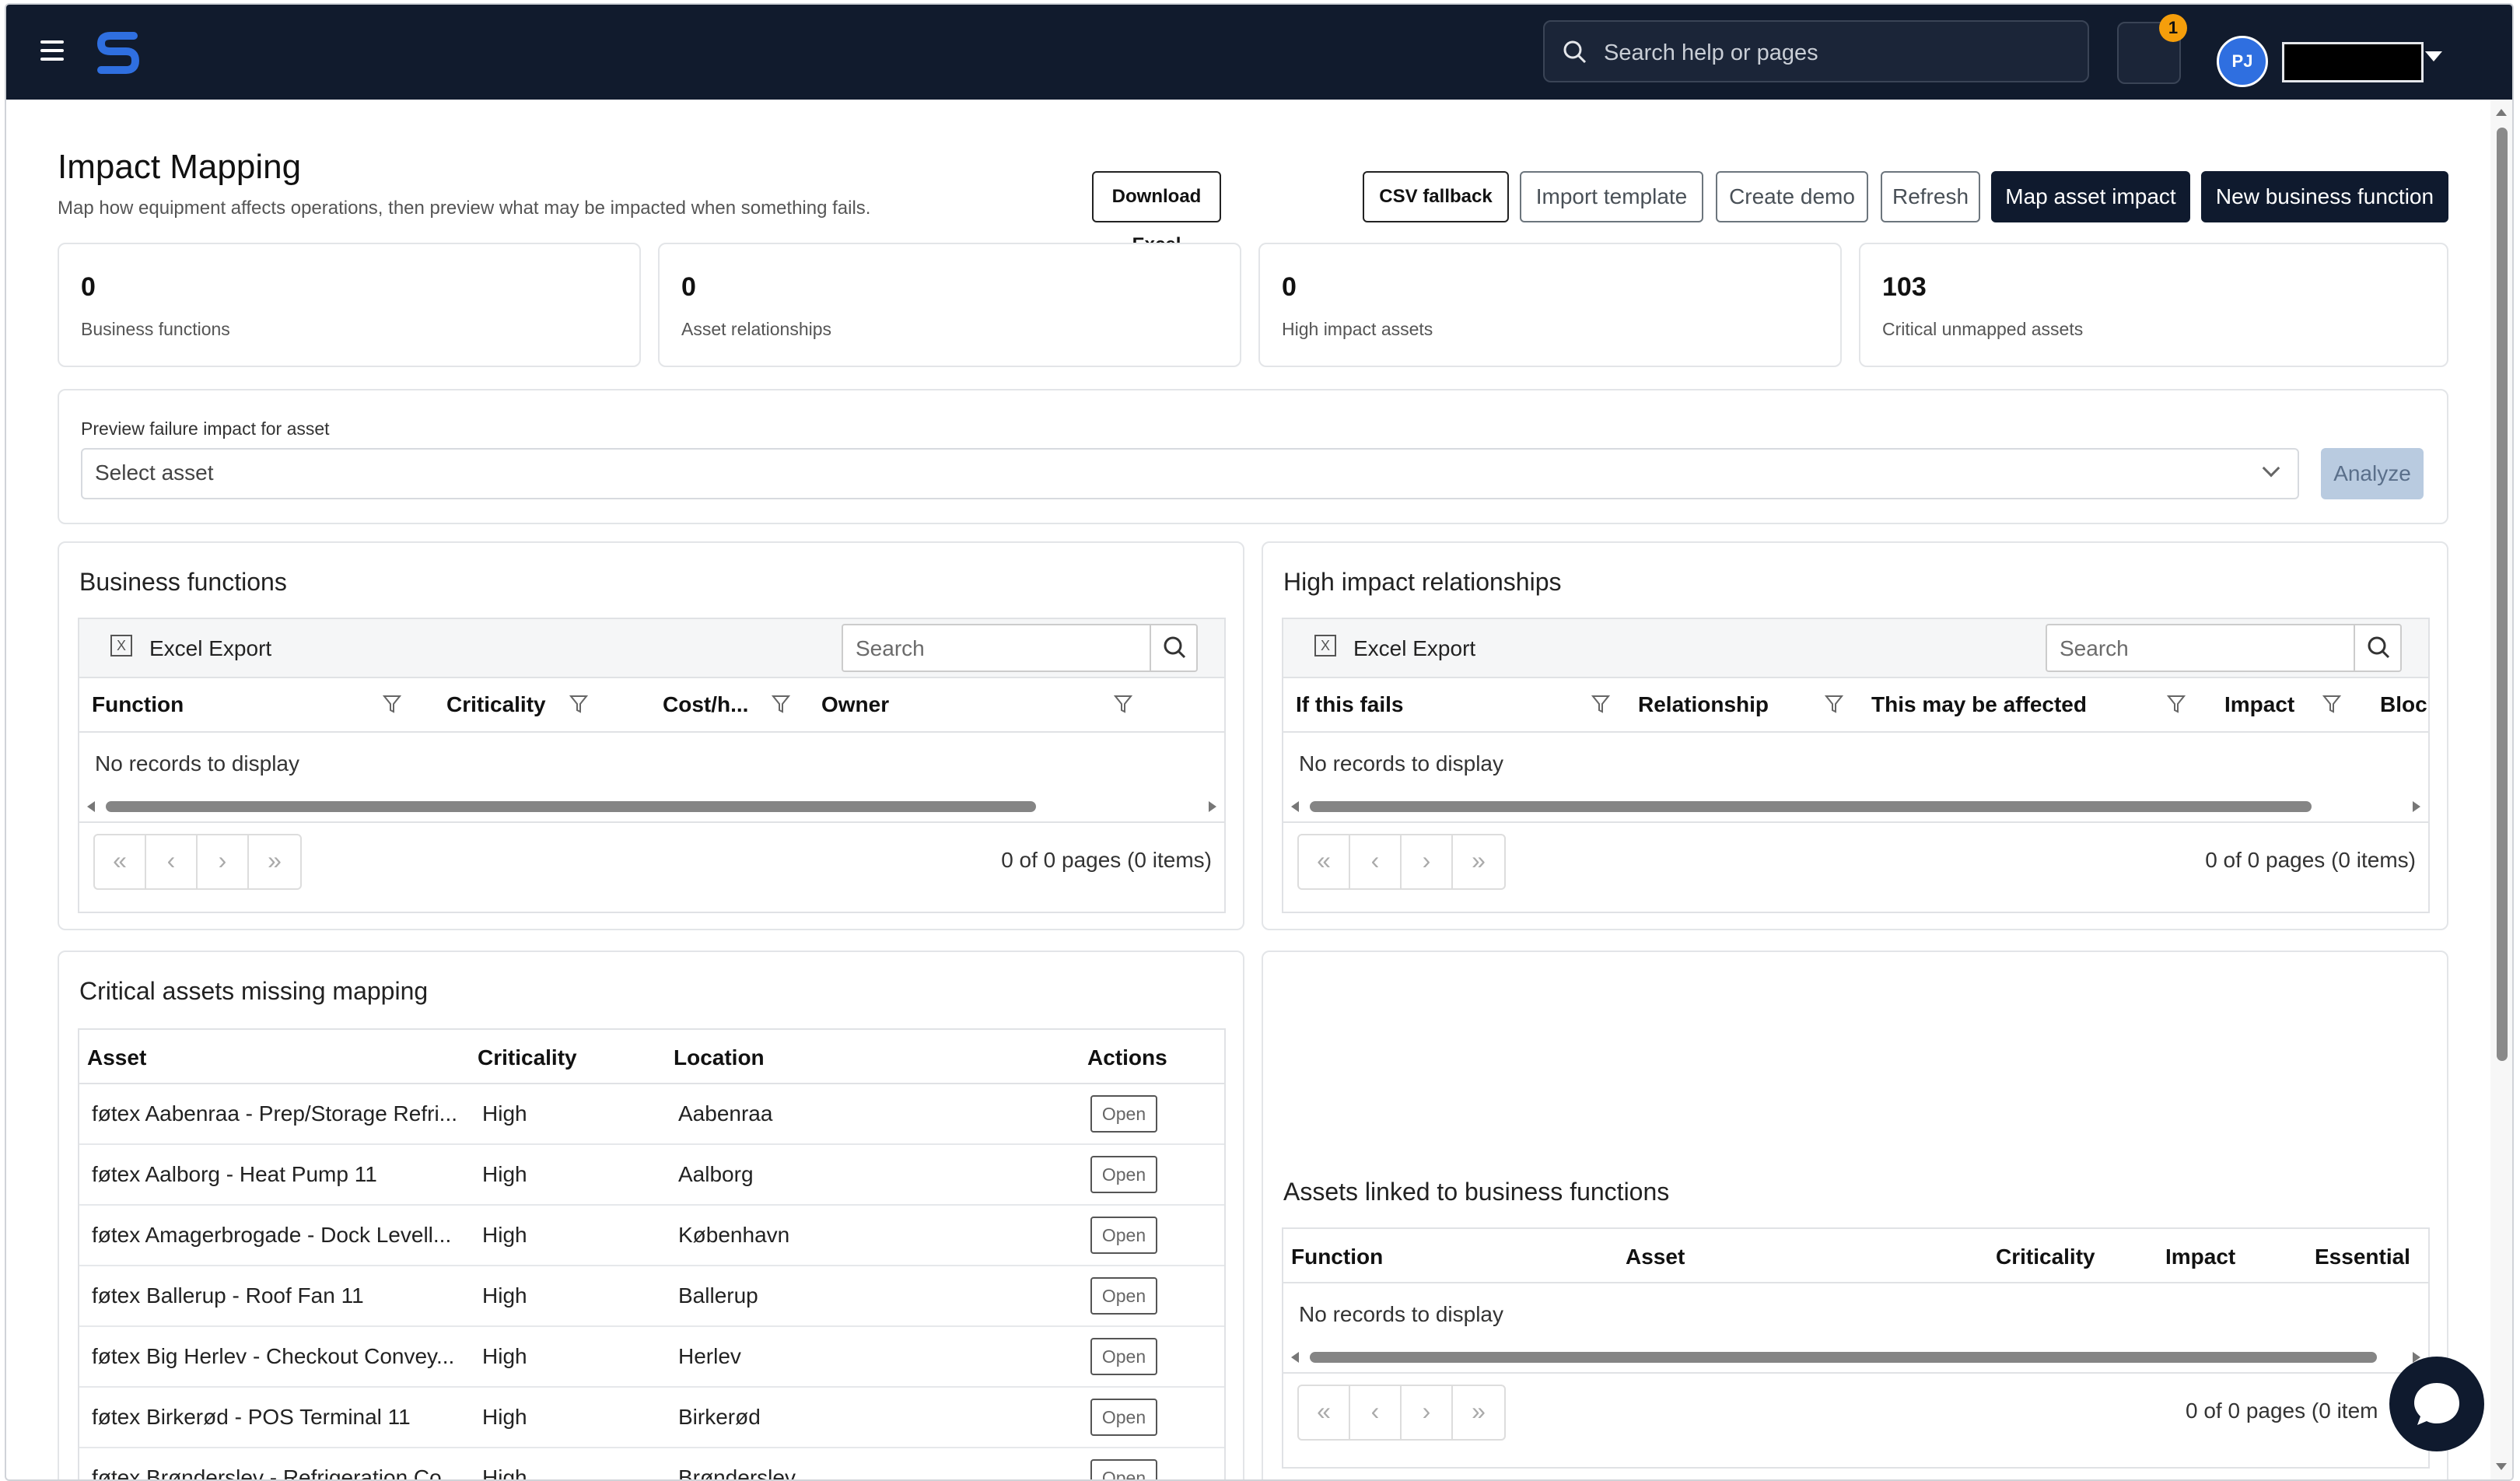  Describe the element at coordinates (1612, 196) in the screenshot. I see `import-template-button: Import template` at that location.